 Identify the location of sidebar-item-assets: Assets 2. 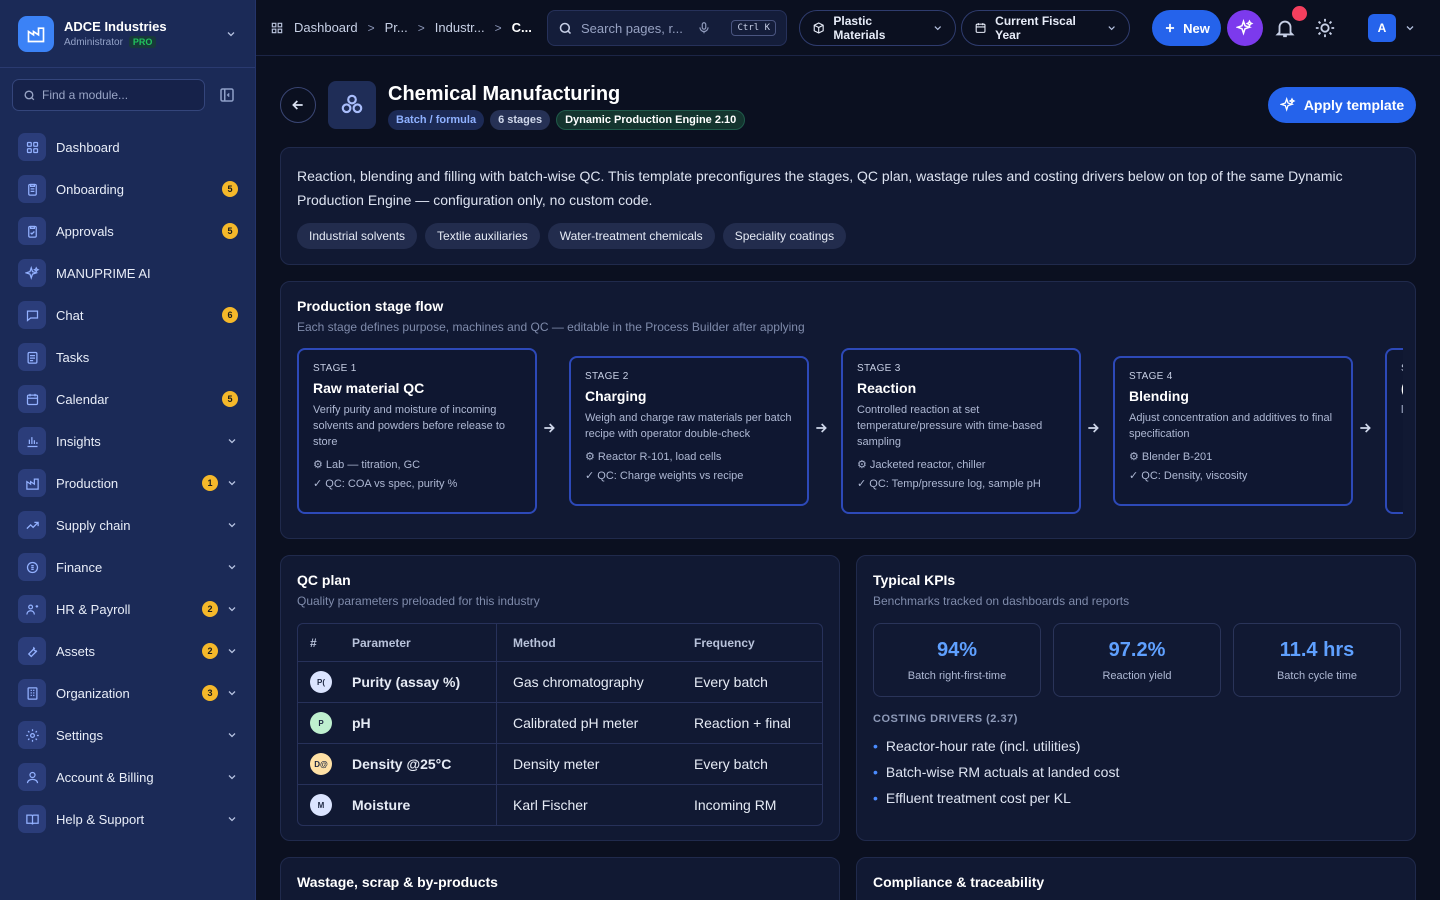
(128, 651).